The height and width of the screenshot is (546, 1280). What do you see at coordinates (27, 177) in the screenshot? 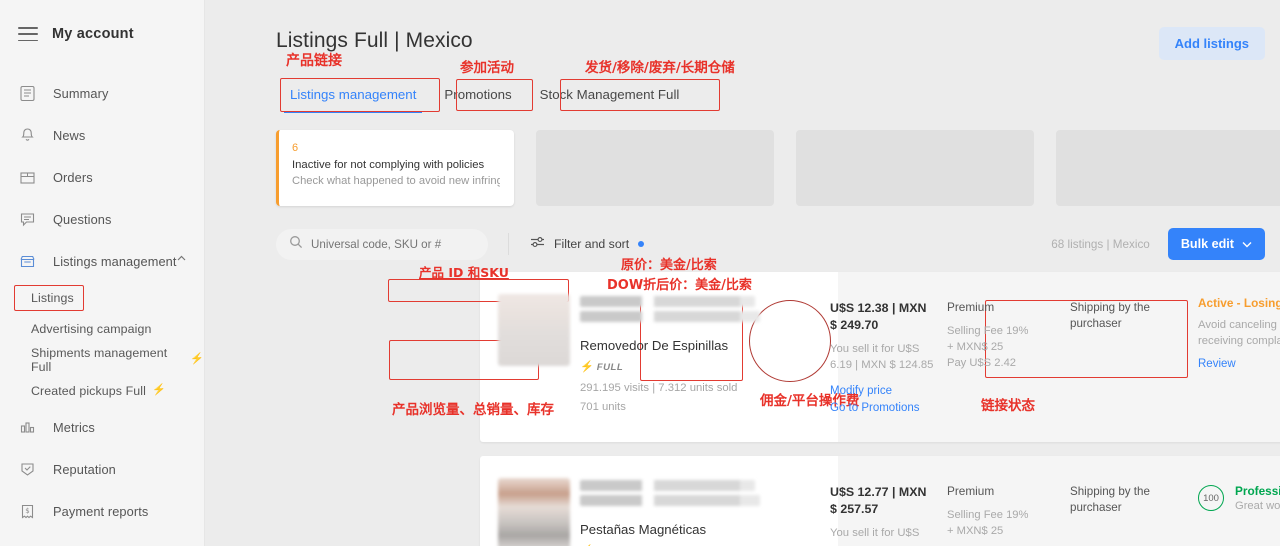
I see `orders-icon` at bounding box center [27, 177].